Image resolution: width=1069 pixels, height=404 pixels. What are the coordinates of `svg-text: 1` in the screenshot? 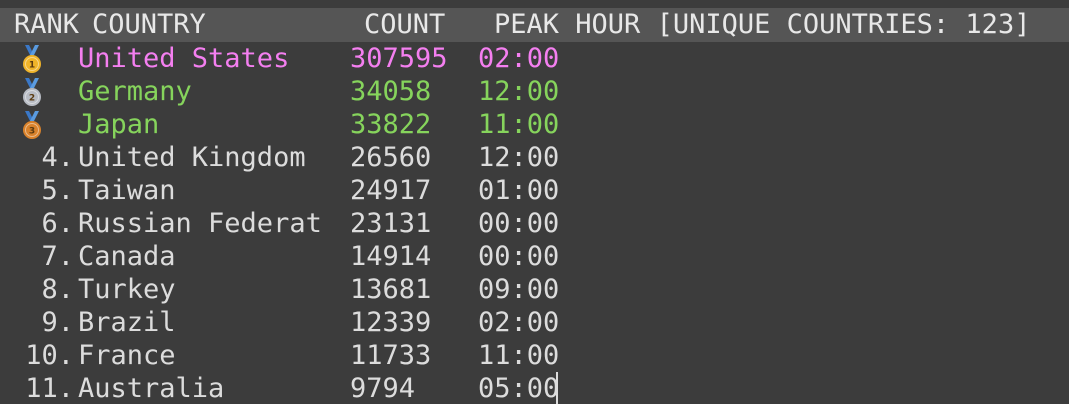 It's located at (32, 66).